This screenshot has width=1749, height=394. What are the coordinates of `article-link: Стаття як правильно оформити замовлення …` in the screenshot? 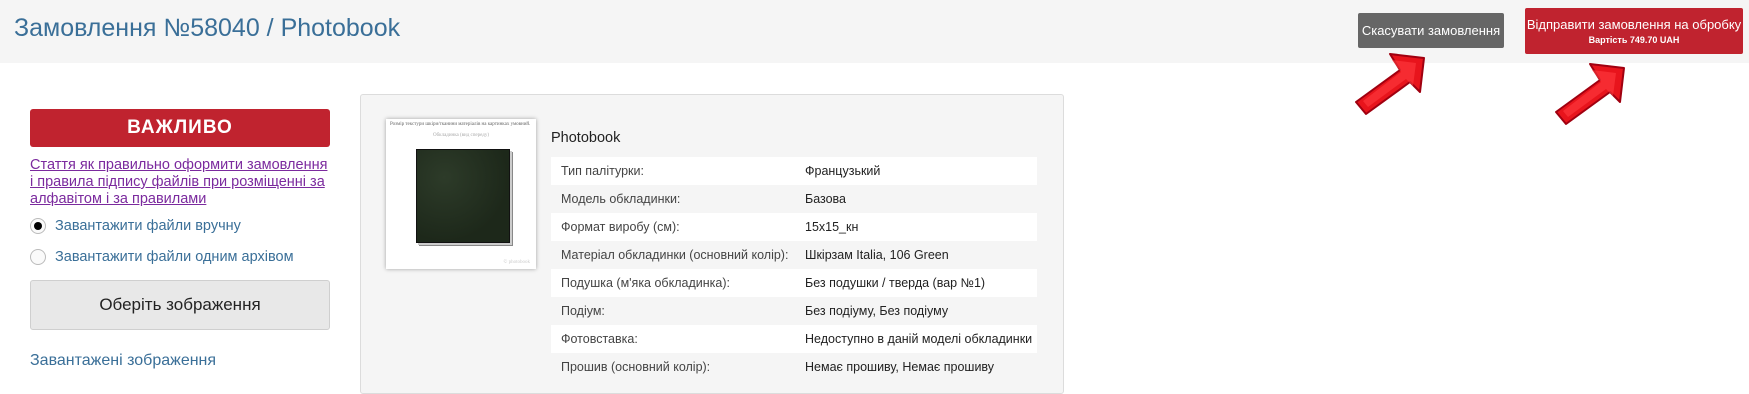 It's located at (180, 182).